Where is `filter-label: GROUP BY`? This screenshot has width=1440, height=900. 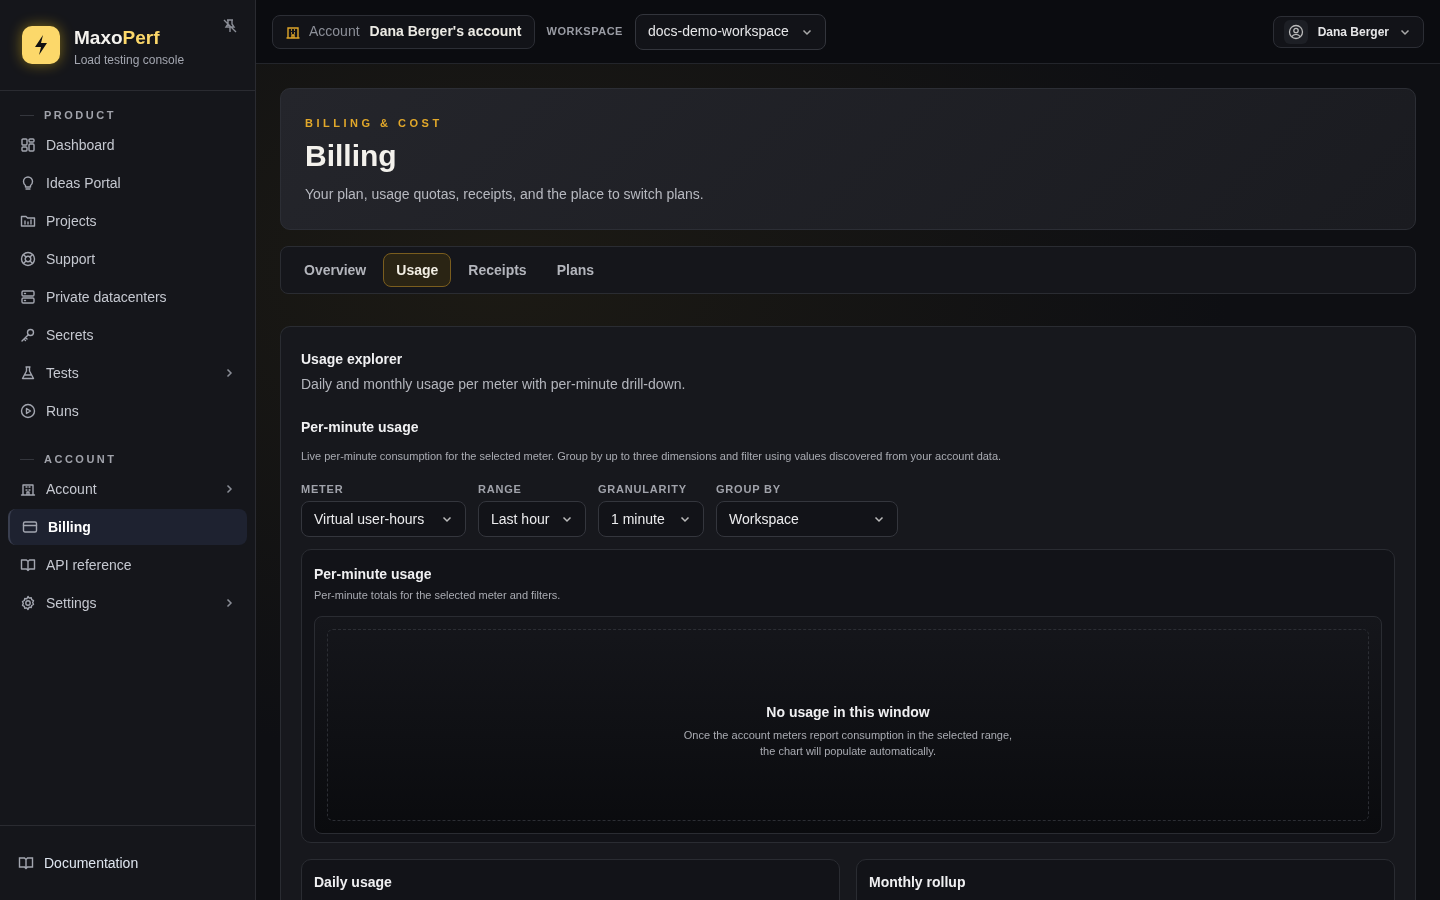
filter-label: GROUP BY is located at coordinates (749, 489).